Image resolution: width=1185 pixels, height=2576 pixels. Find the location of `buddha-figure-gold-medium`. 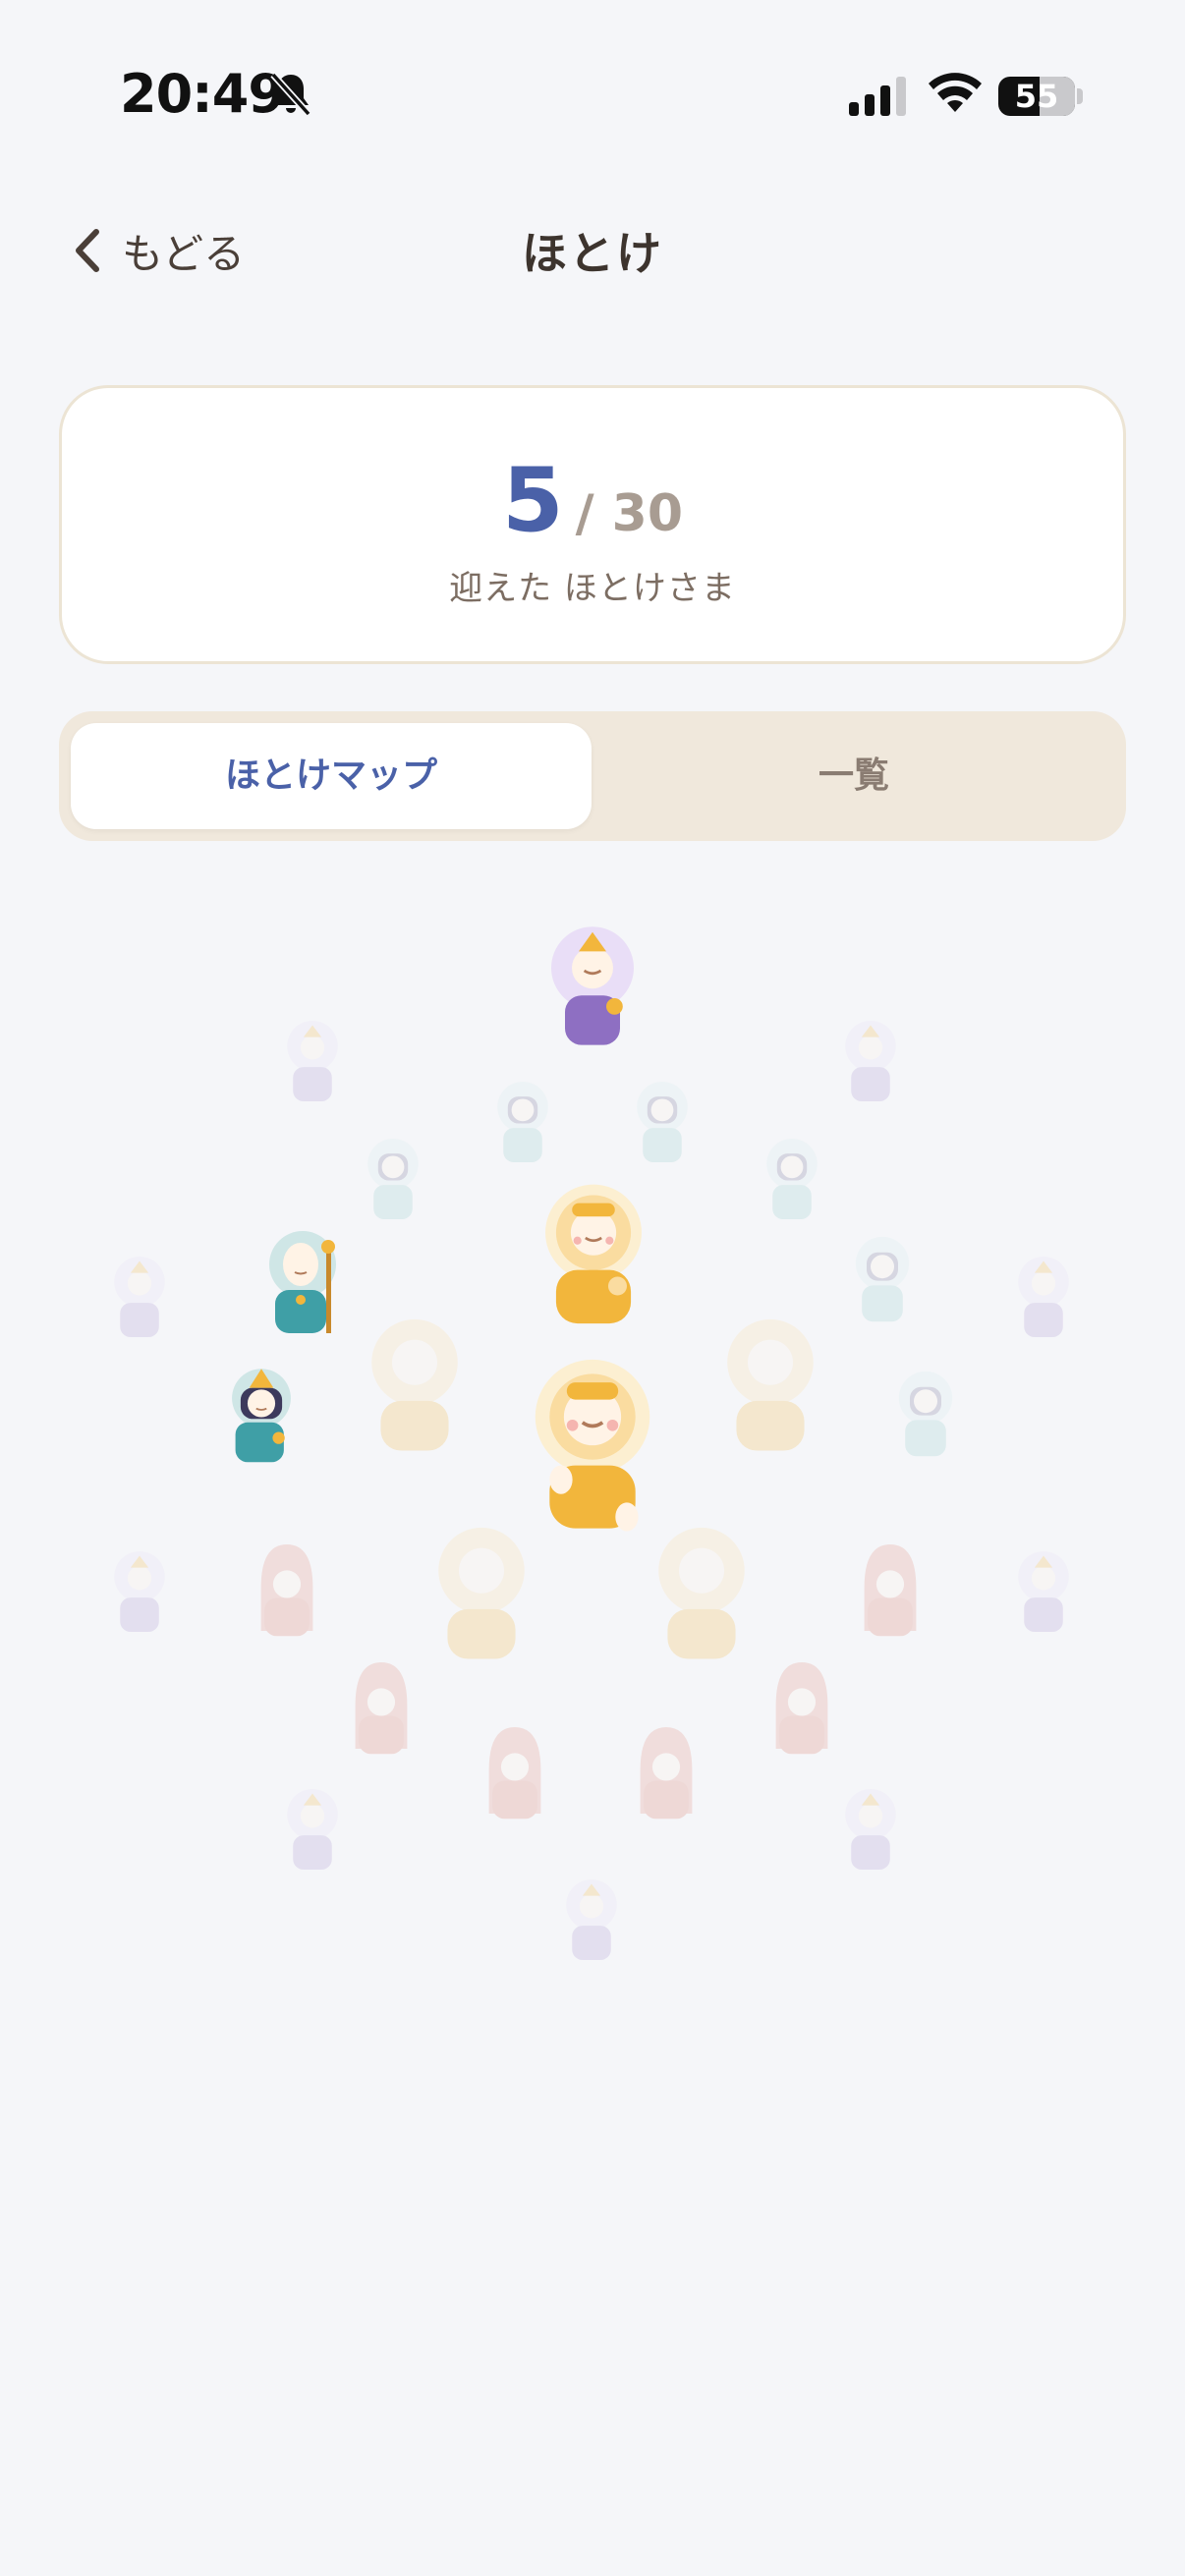

buddha-figure-gold-medium is located at coordinates (594, 1252).